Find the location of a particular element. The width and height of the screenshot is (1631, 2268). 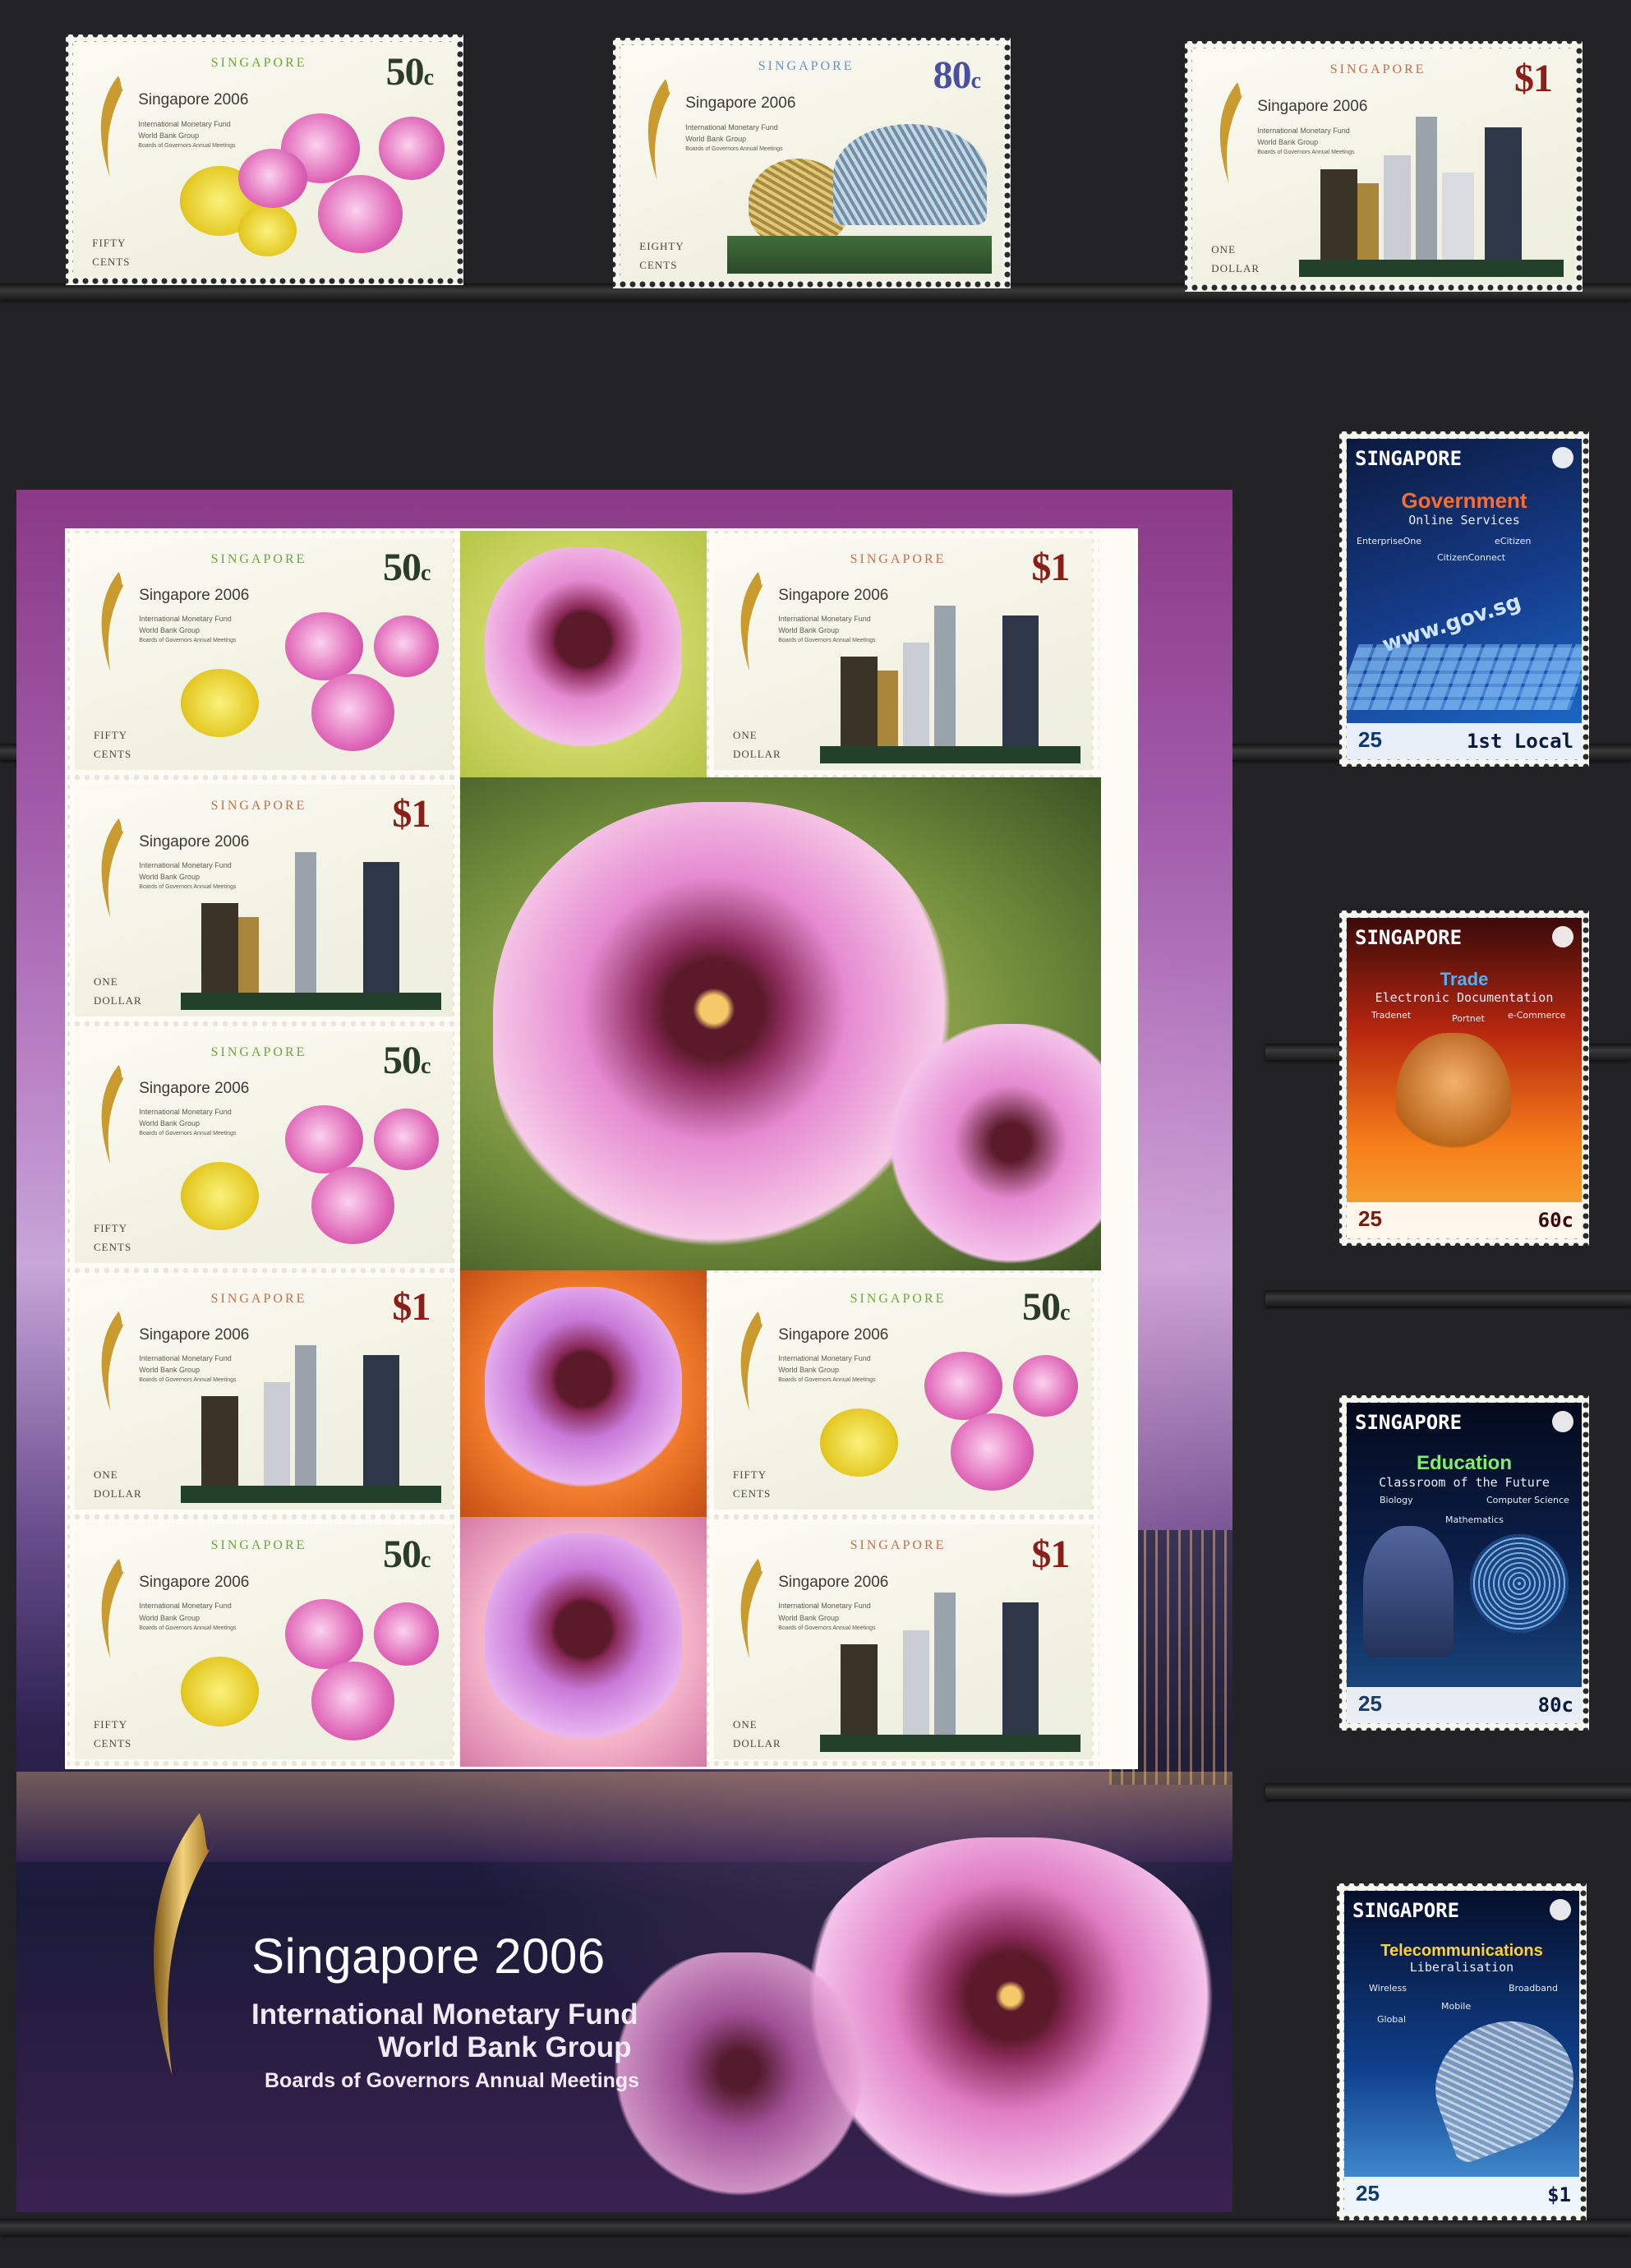

stamp-description: Electronic Documentation is located at coordinates (1465, 998).